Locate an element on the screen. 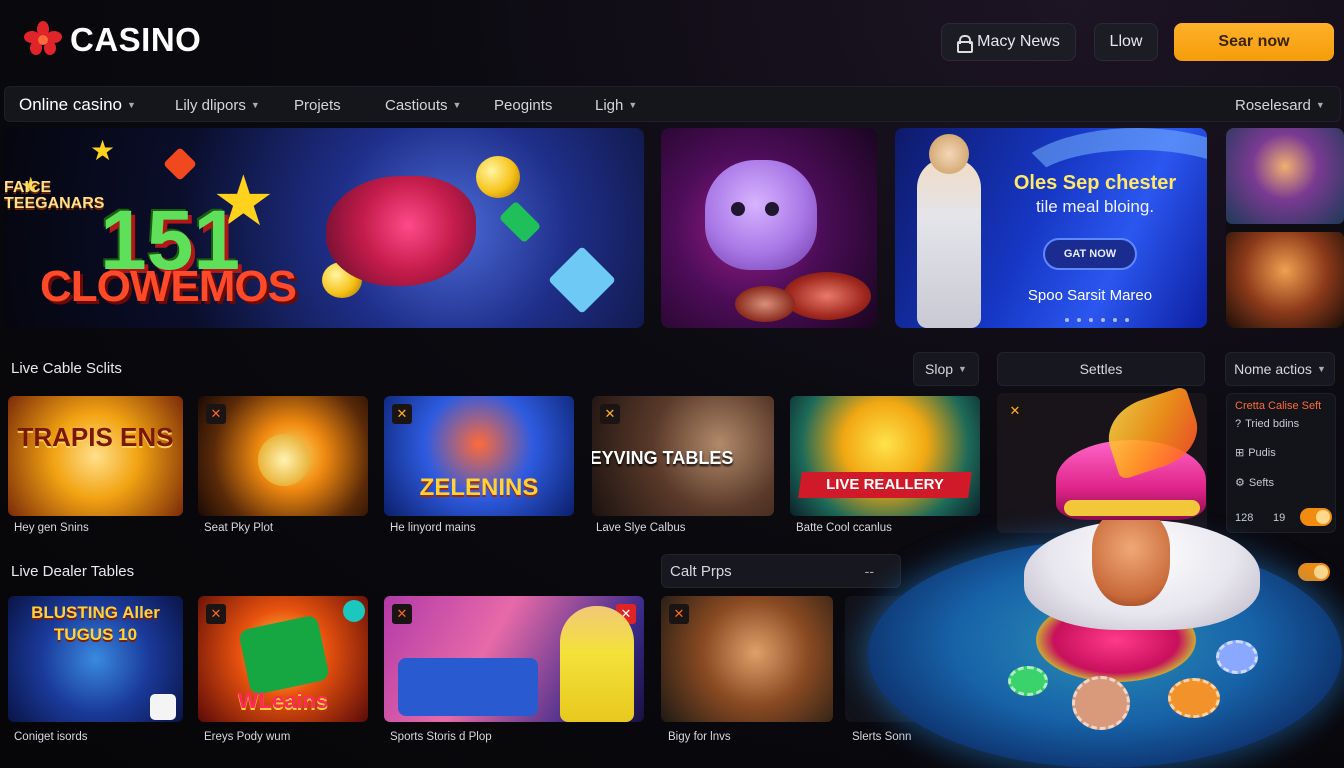 This screenshot has height=768, width=1344. item-icon: ? is located at coordinates (1238, 424).